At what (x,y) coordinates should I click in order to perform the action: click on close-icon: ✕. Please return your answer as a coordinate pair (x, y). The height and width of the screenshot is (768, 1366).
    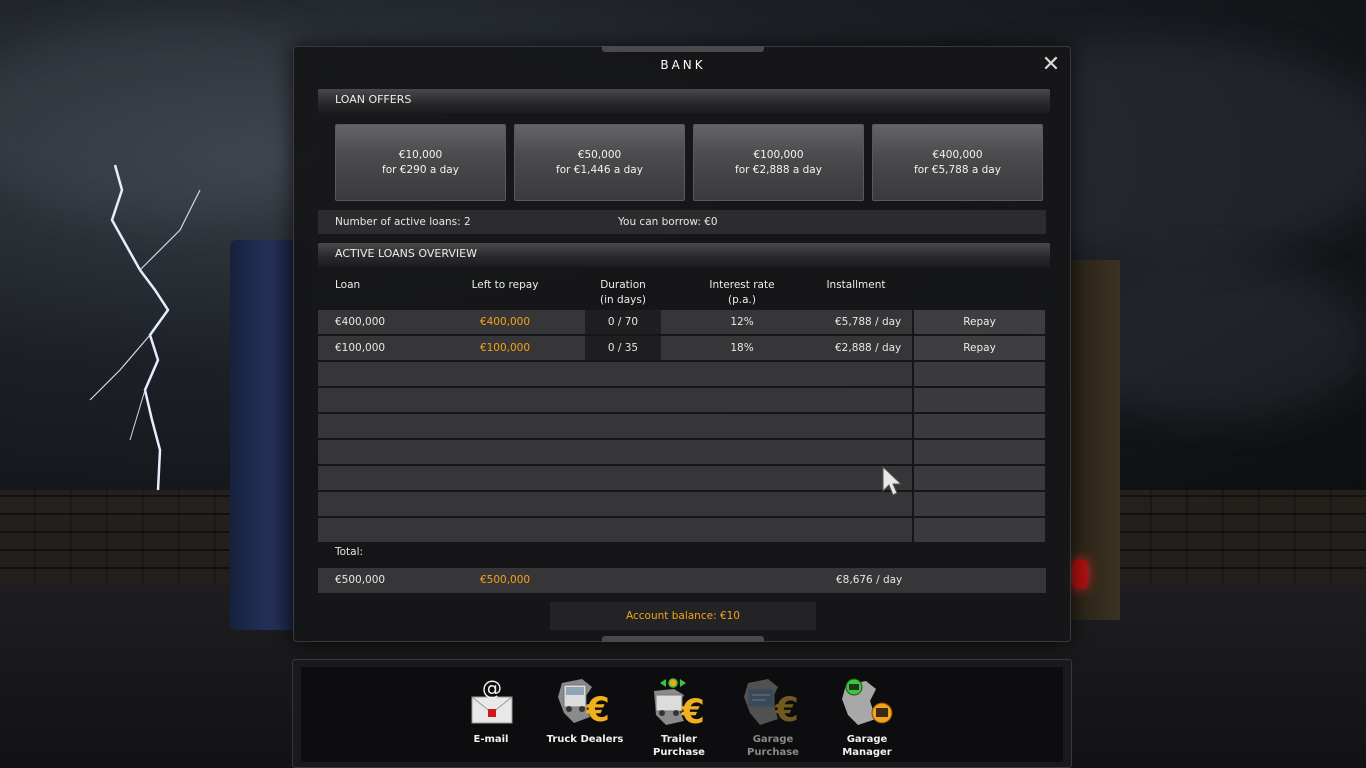
    Looking at the image, I should click on (1051, 64).